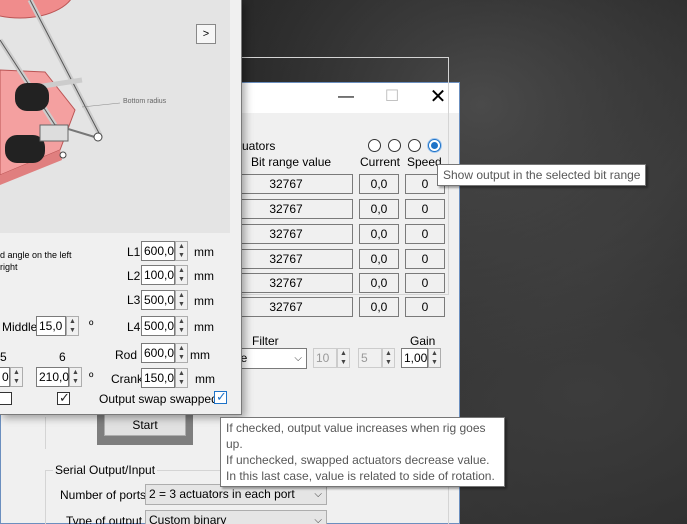 The image size is (687, 524). What do you see at coordinates (188, 518) in the screenshot?
I see `type-select-value: Custom binary` at bounding box center [188, 518].